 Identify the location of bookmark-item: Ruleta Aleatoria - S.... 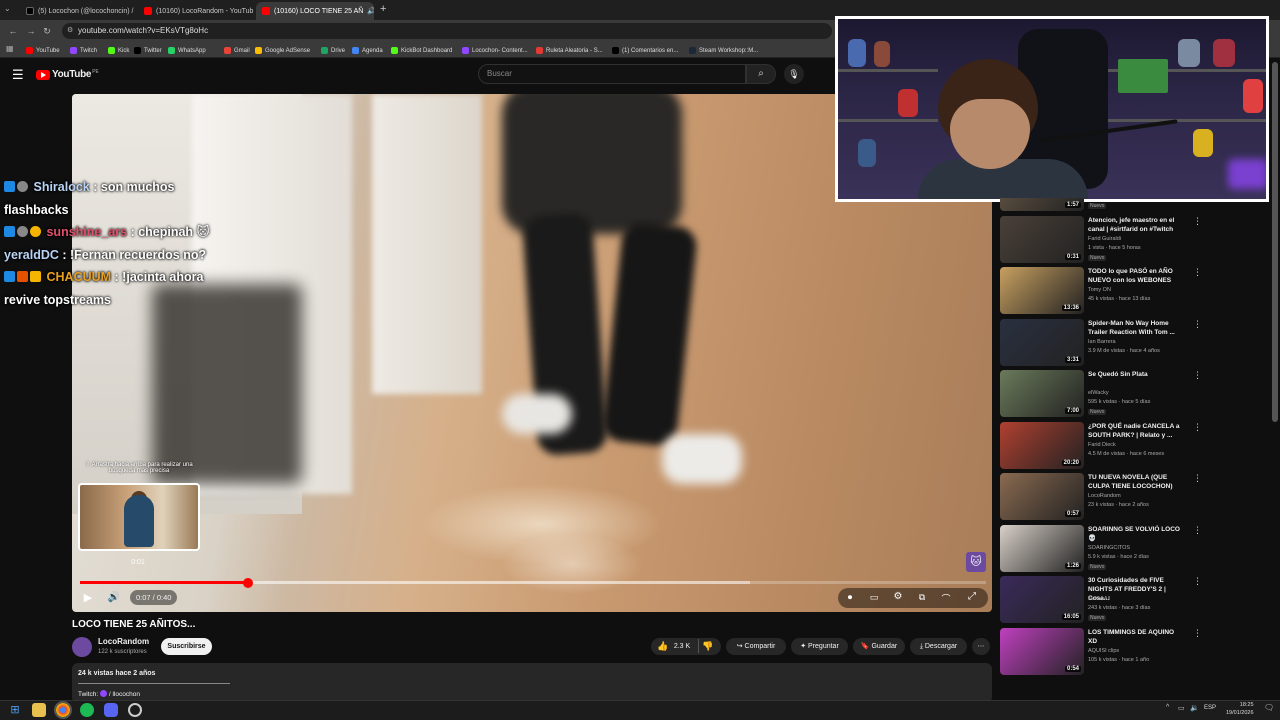
(569, 50).